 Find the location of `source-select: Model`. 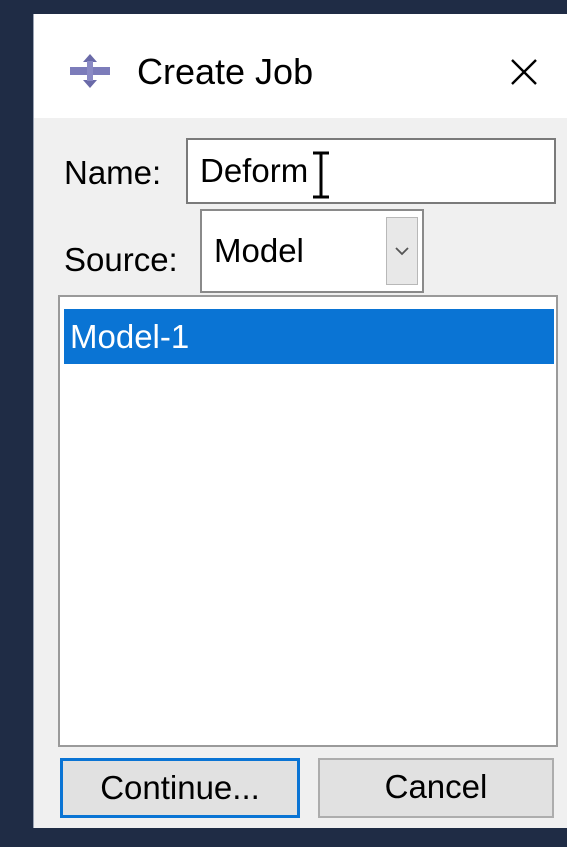

source-select: Model is located at coordinates (312, 251).